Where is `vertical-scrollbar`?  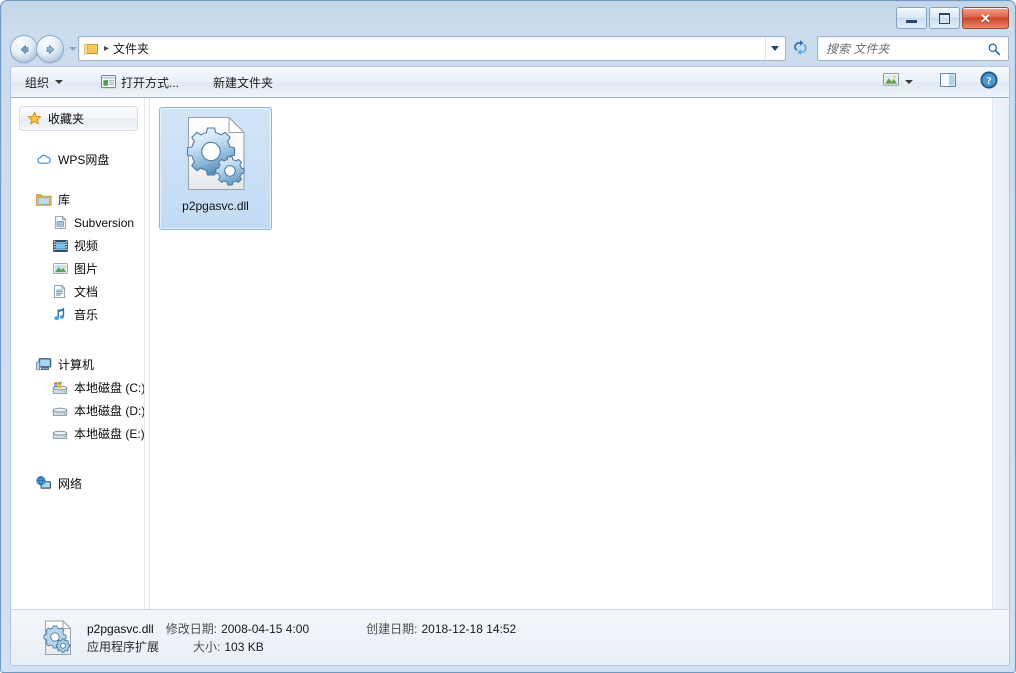
vertical-scrollbar is located at coordinates (1000, 353).